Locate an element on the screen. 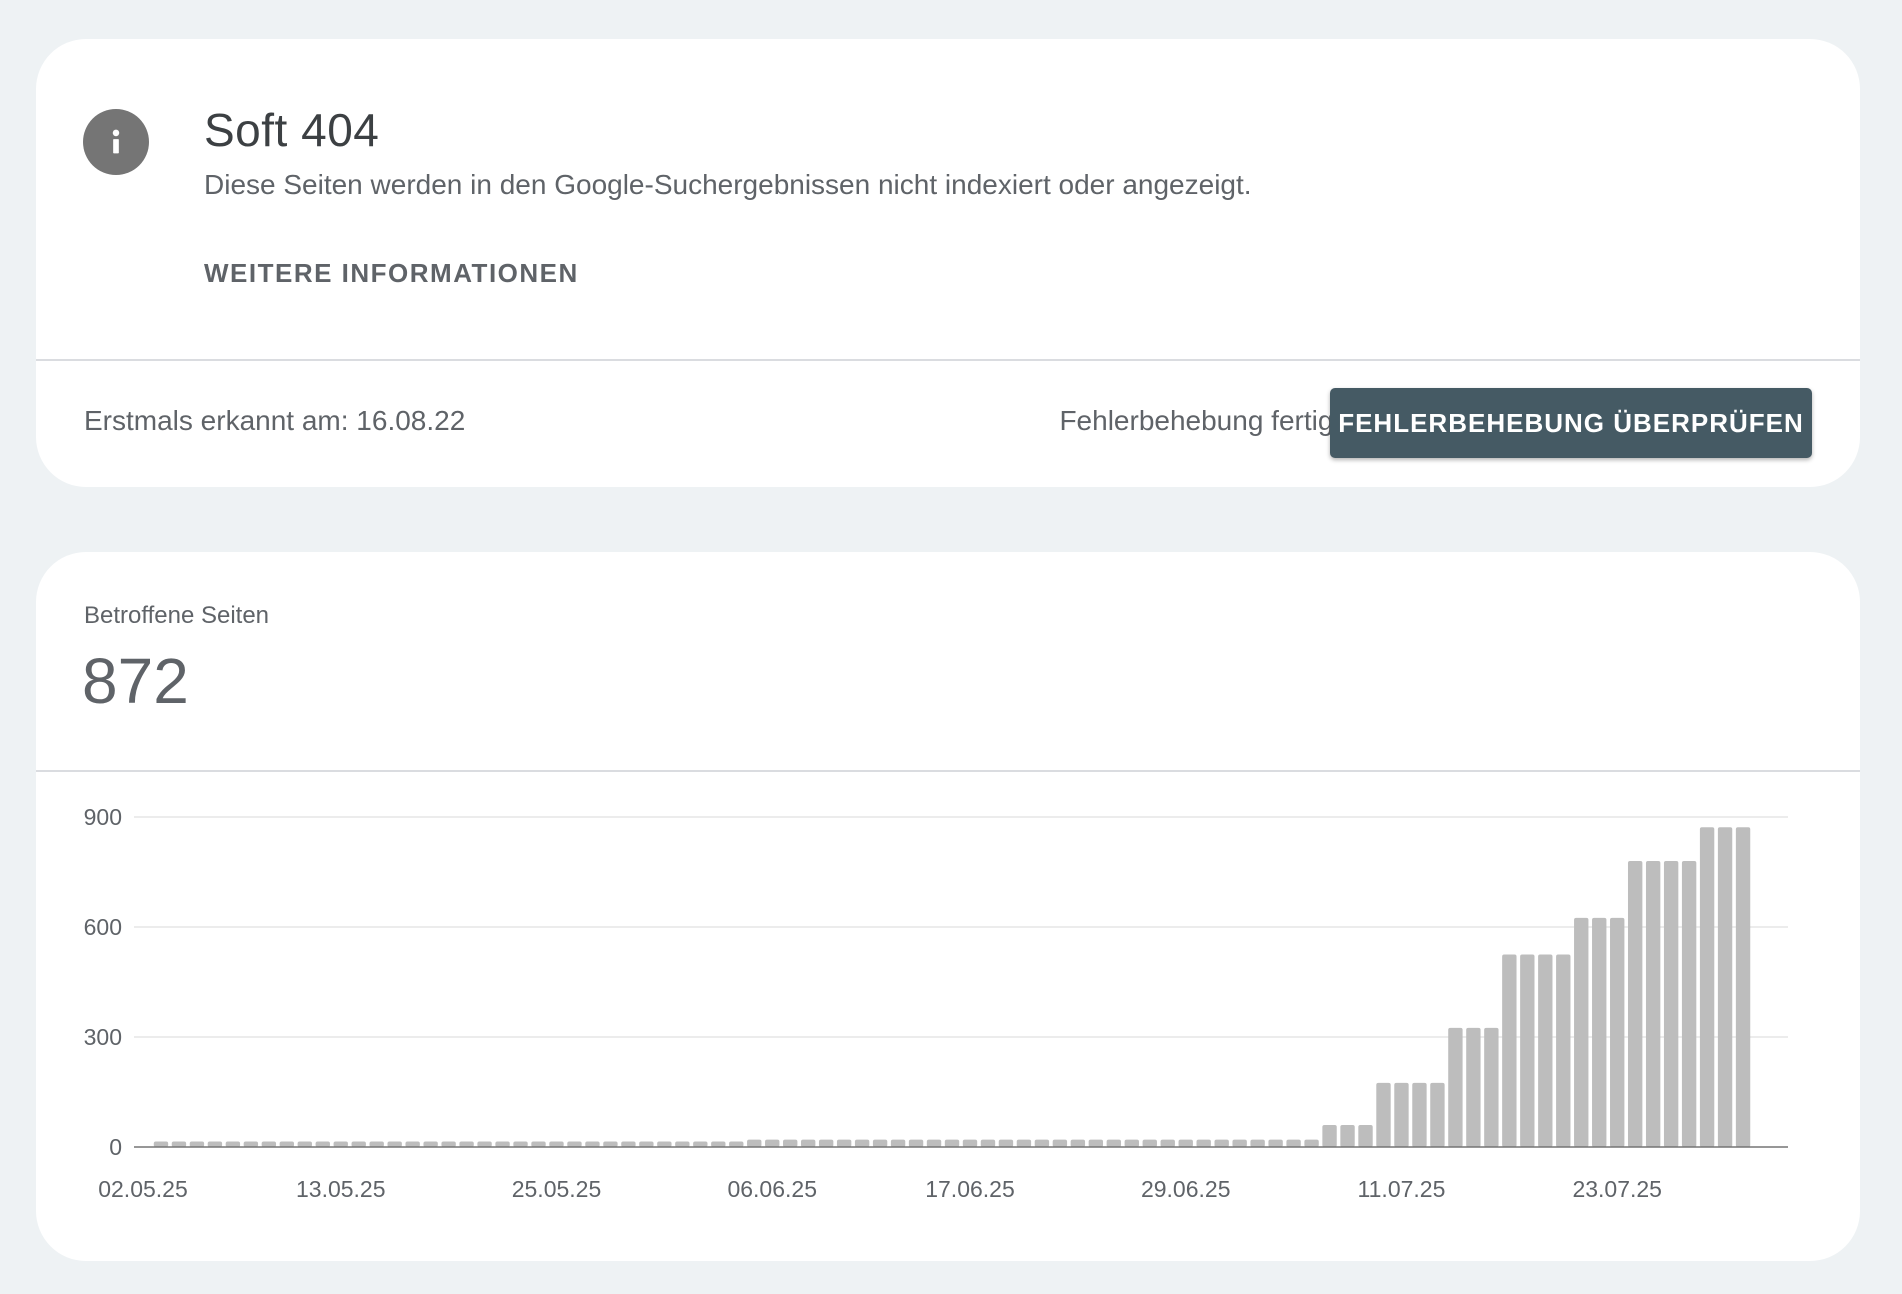  affected-pages-label: Betroffene Seiten is located at coordinates (177, 615).